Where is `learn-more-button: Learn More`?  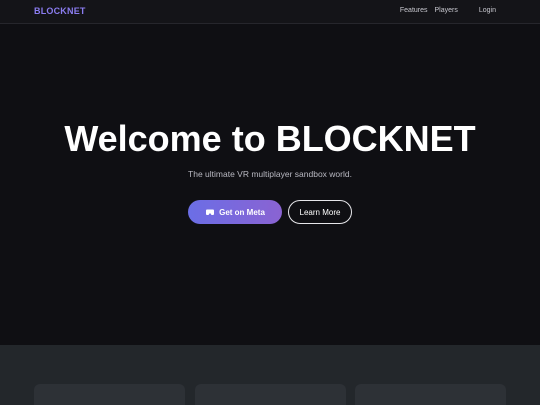 learn-more-button: Learn More is located at coordinates (320, 212).